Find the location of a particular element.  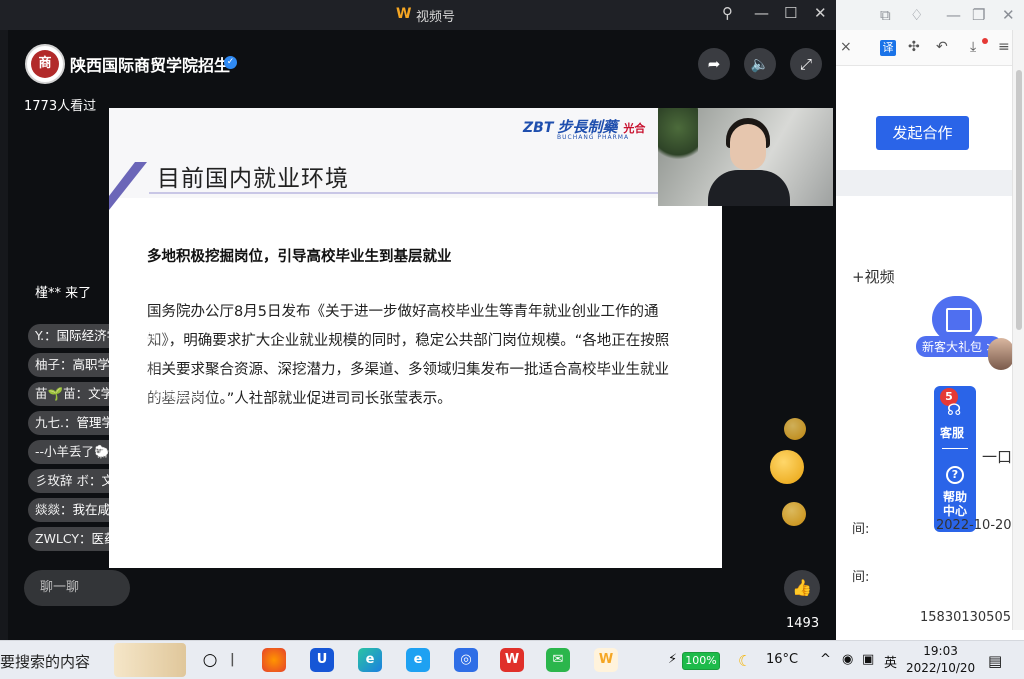

tab-icon: ⧉ is located at coordinates (885, 15).